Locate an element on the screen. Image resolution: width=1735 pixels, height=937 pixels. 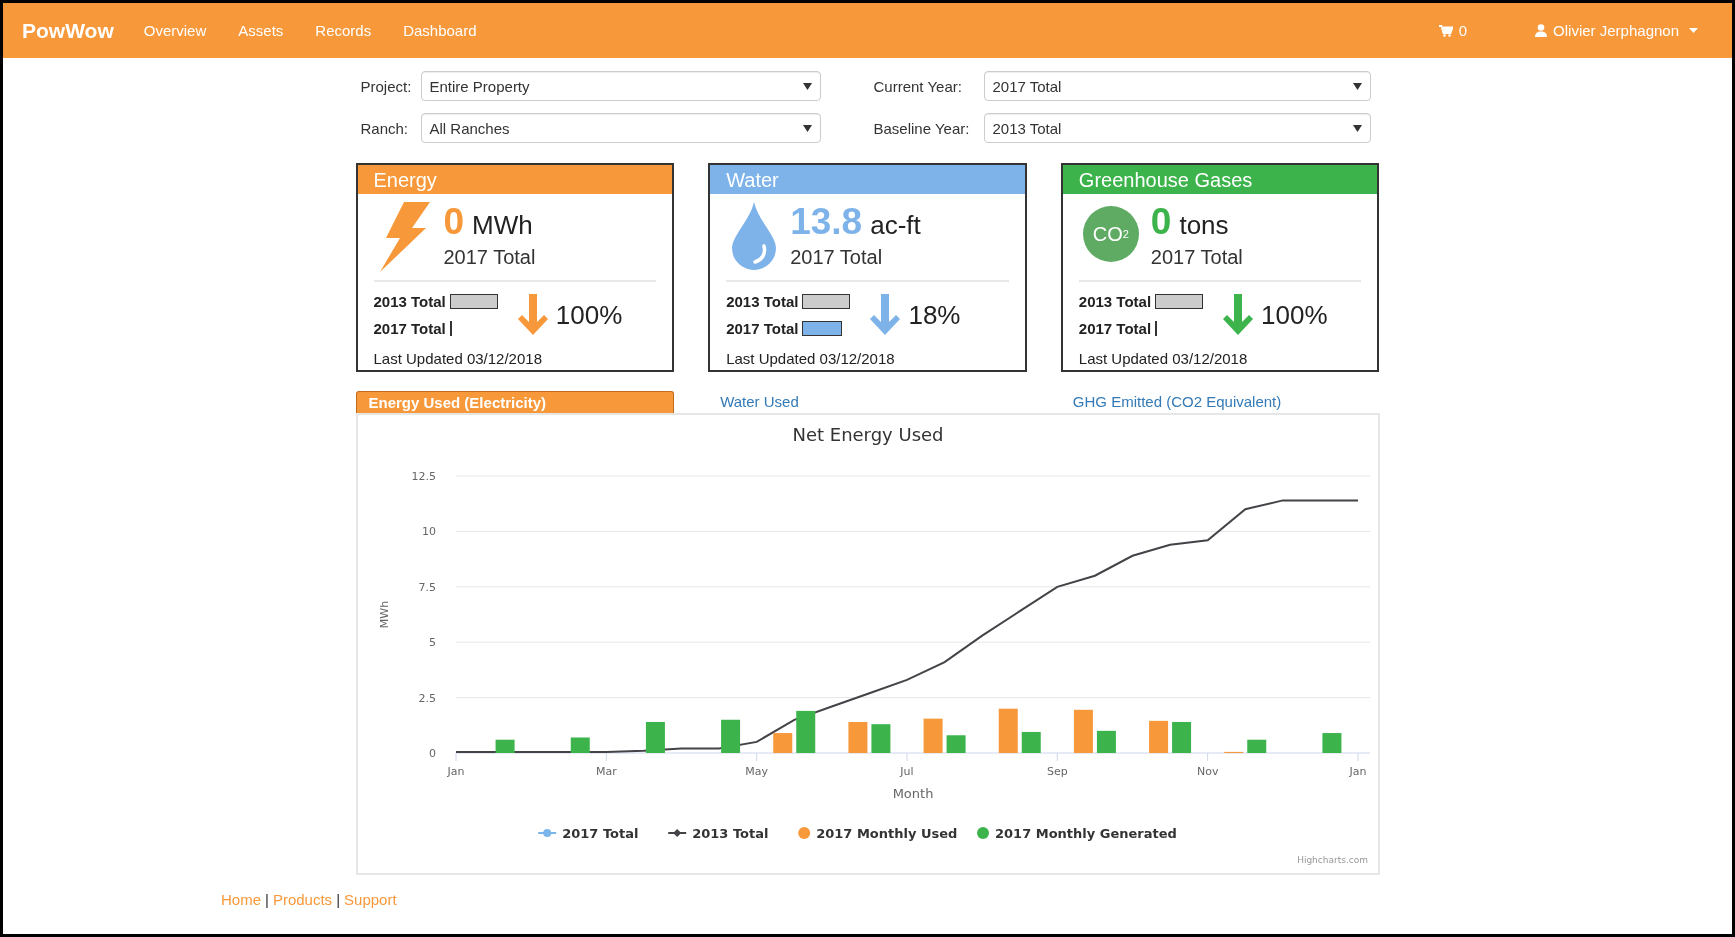
nav-link: Overview is located at coordinates (175, 30).